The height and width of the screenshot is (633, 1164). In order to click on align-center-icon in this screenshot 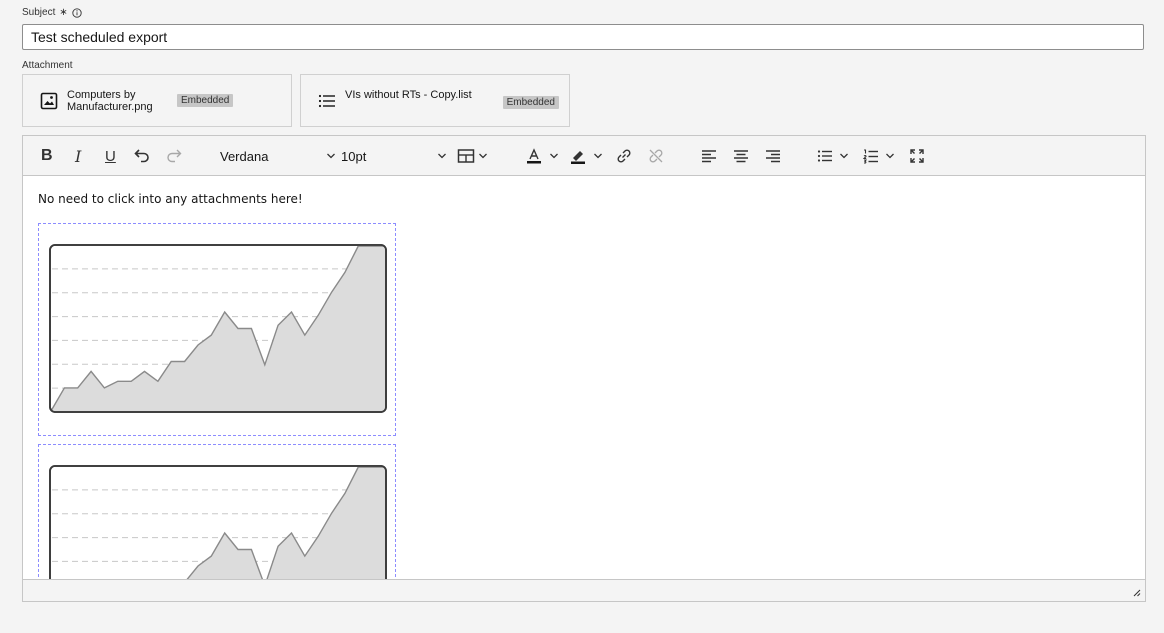, I will do `click(741, 156)`.